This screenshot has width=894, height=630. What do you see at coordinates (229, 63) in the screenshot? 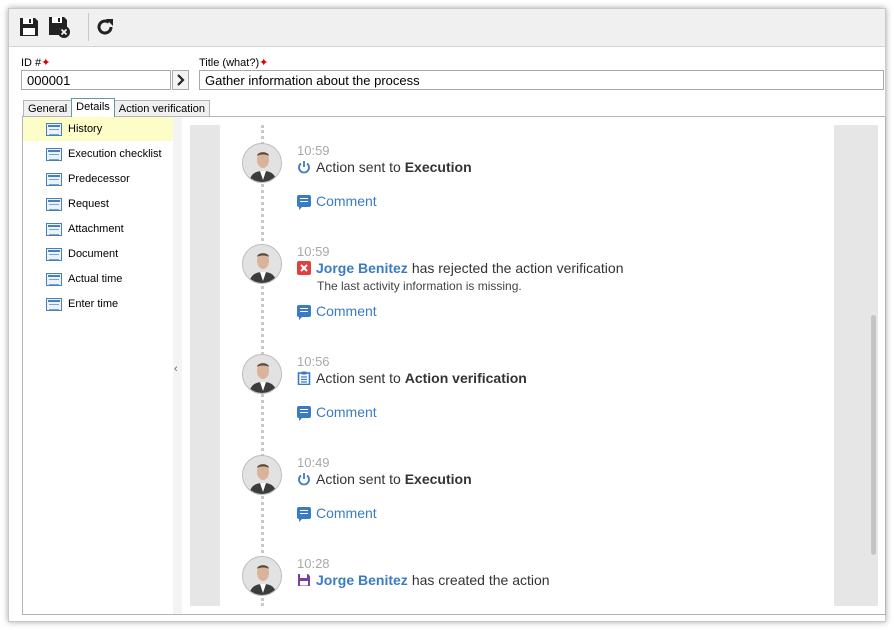
I see `title-label-text: Title (what?)` at bounding box center [229, 63].